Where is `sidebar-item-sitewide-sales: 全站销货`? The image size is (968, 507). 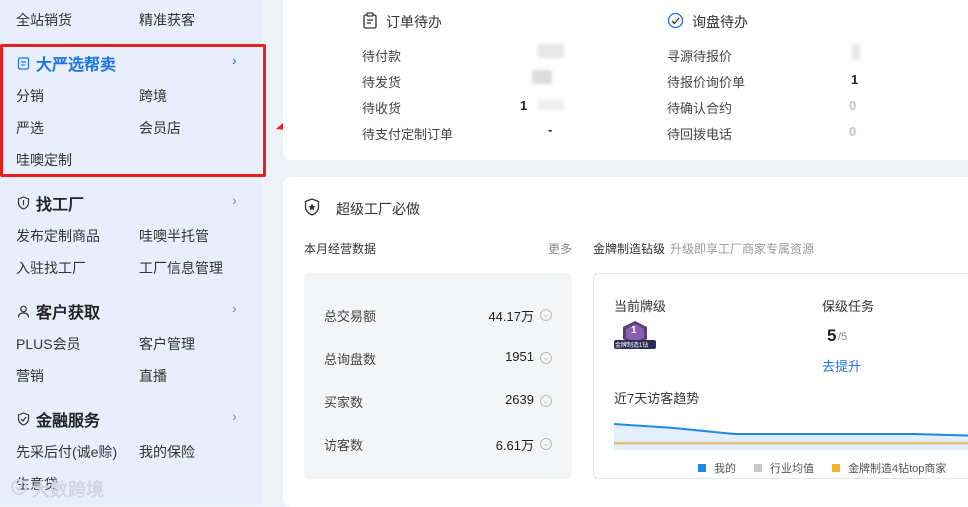 sidebar-item-sitewide-sales: 全站销货 is located at coordinates (44, 20).